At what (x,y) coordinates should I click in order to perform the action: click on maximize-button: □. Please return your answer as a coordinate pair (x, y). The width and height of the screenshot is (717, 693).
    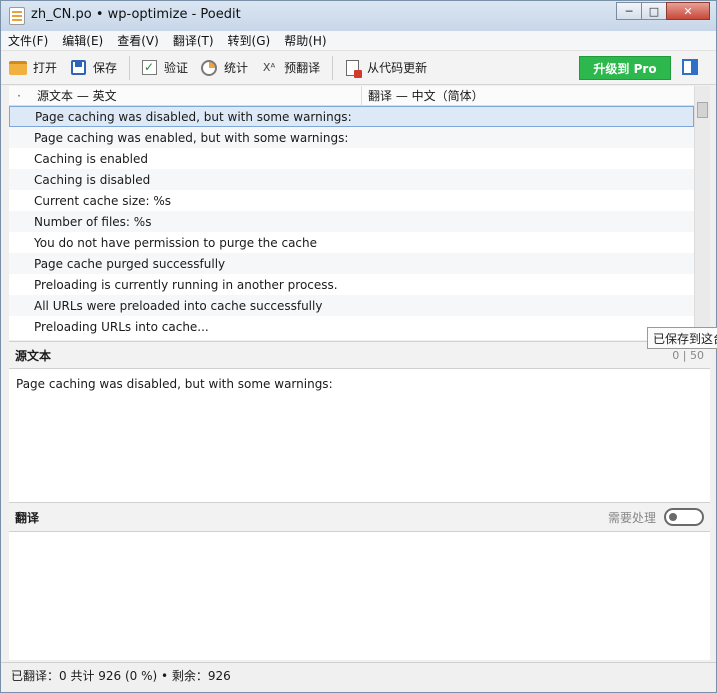
    Looking at the image, I should click on (654, 11).